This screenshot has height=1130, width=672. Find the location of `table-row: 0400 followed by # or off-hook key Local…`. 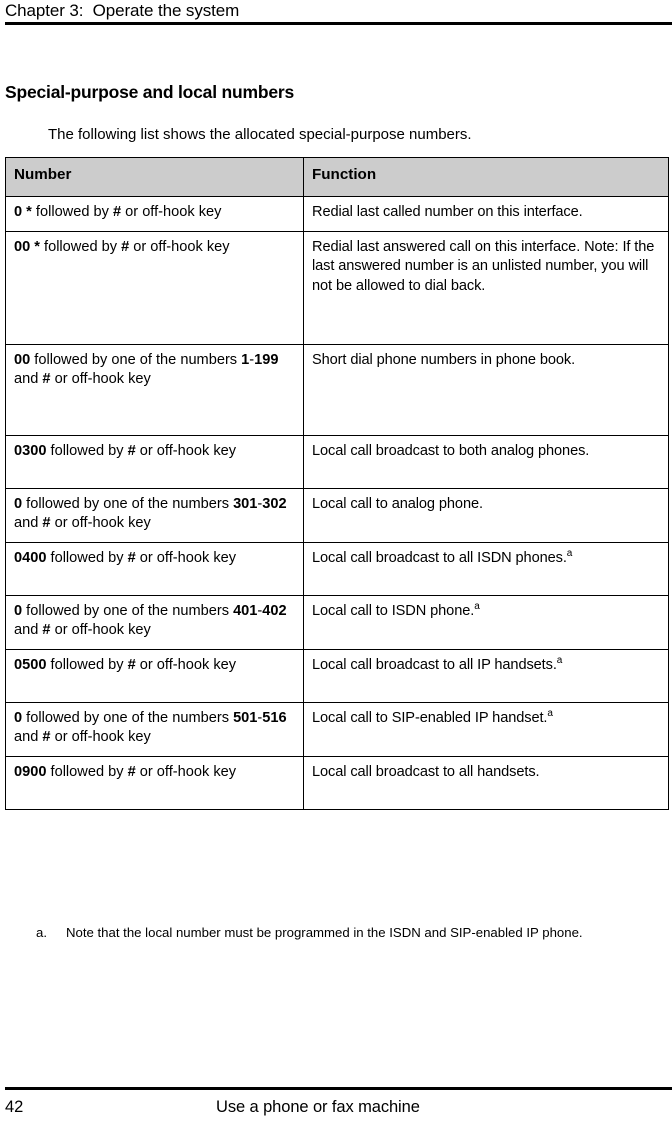

table-row: 0400 followed by # or off-hook key Local… is located at coordinates (337, 568).